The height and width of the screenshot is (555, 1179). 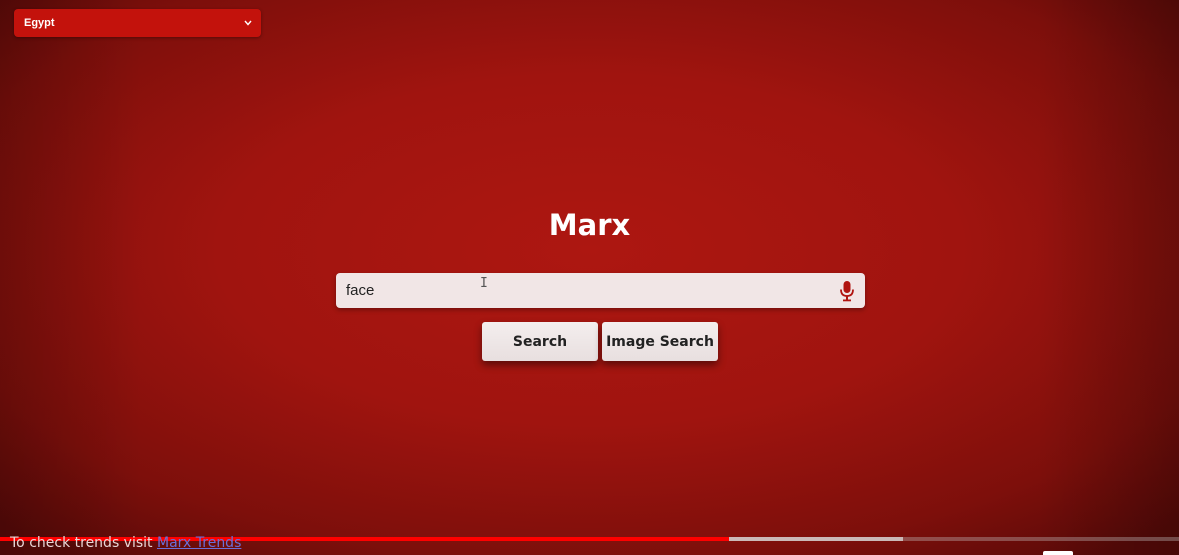 I want to click on chevron-down-icon, so click(x=248, y=23).